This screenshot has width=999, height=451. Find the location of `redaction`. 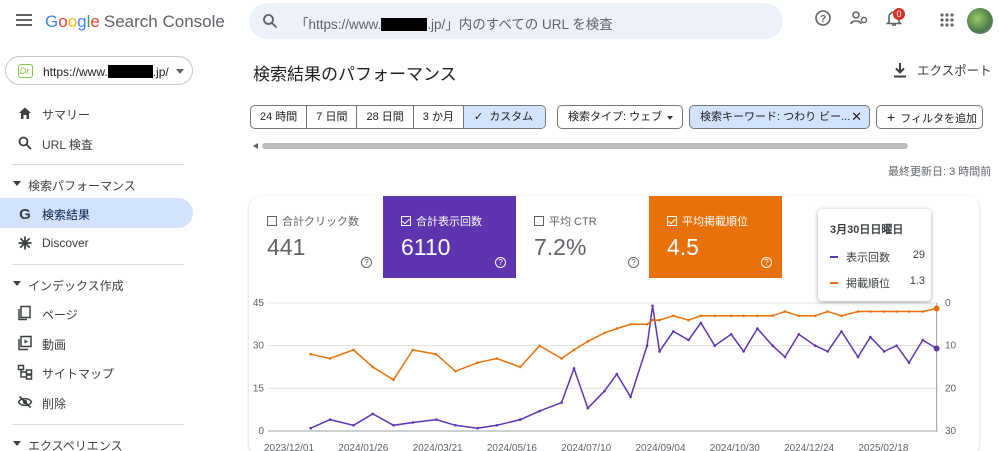

redaction is located at coordinates (130, 71).